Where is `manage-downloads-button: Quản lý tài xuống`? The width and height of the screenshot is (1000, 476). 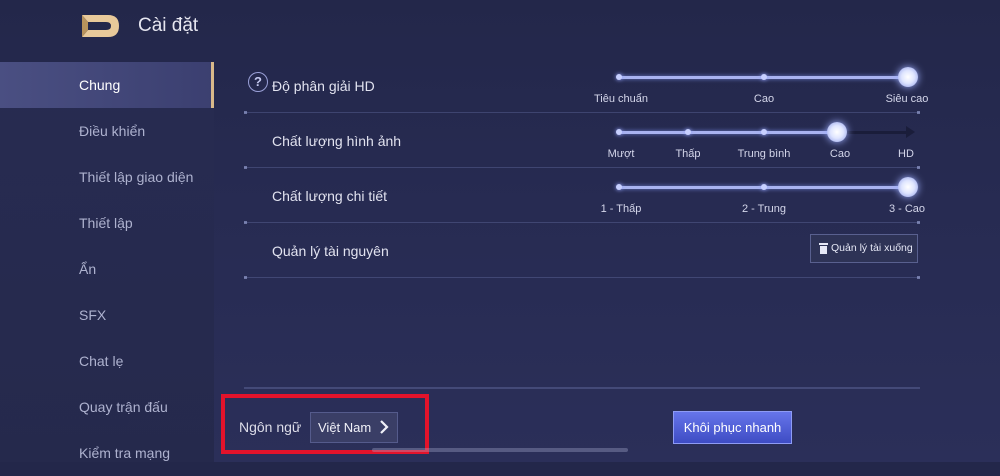 manage-downloads-button: Quản lý tài xuống is located at coordinates (864, 248).